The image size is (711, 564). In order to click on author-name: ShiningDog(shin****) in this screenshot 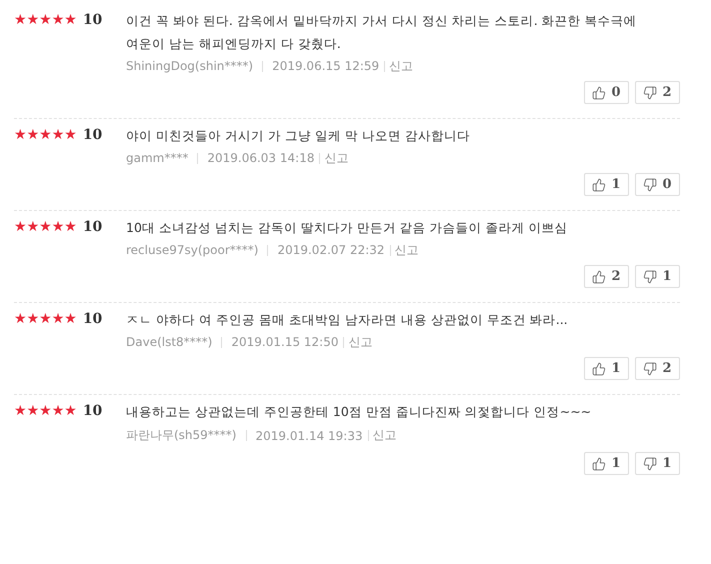, I will do `click(190, 66)`.